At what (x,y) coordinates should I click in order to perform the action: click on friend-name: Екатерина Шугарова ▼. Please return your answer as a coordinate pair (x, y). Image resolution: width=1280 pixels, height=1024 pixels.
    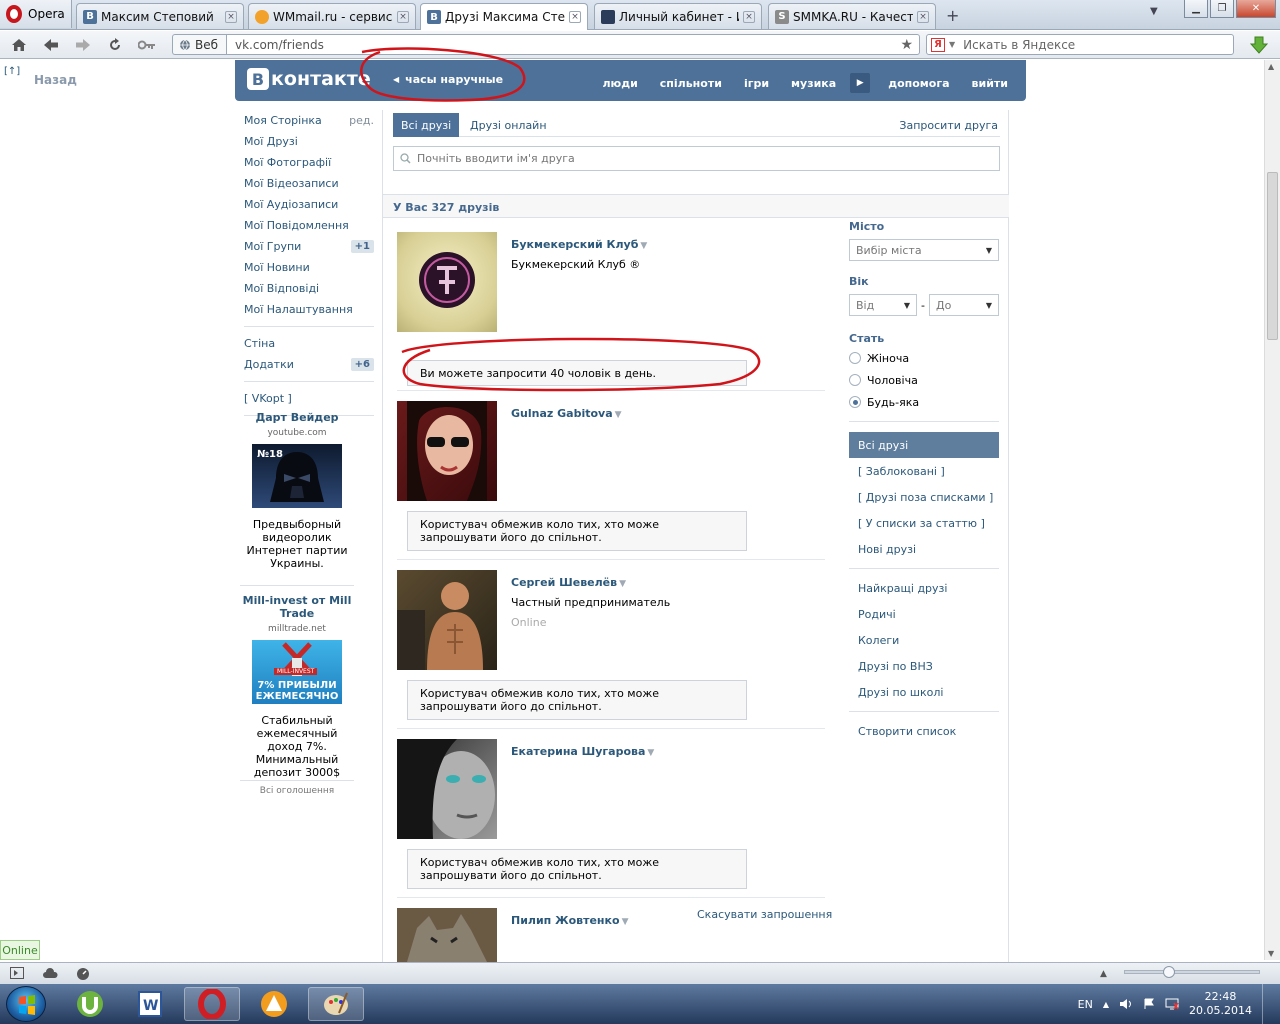
    Looking at the image, I should click on (582, 751).